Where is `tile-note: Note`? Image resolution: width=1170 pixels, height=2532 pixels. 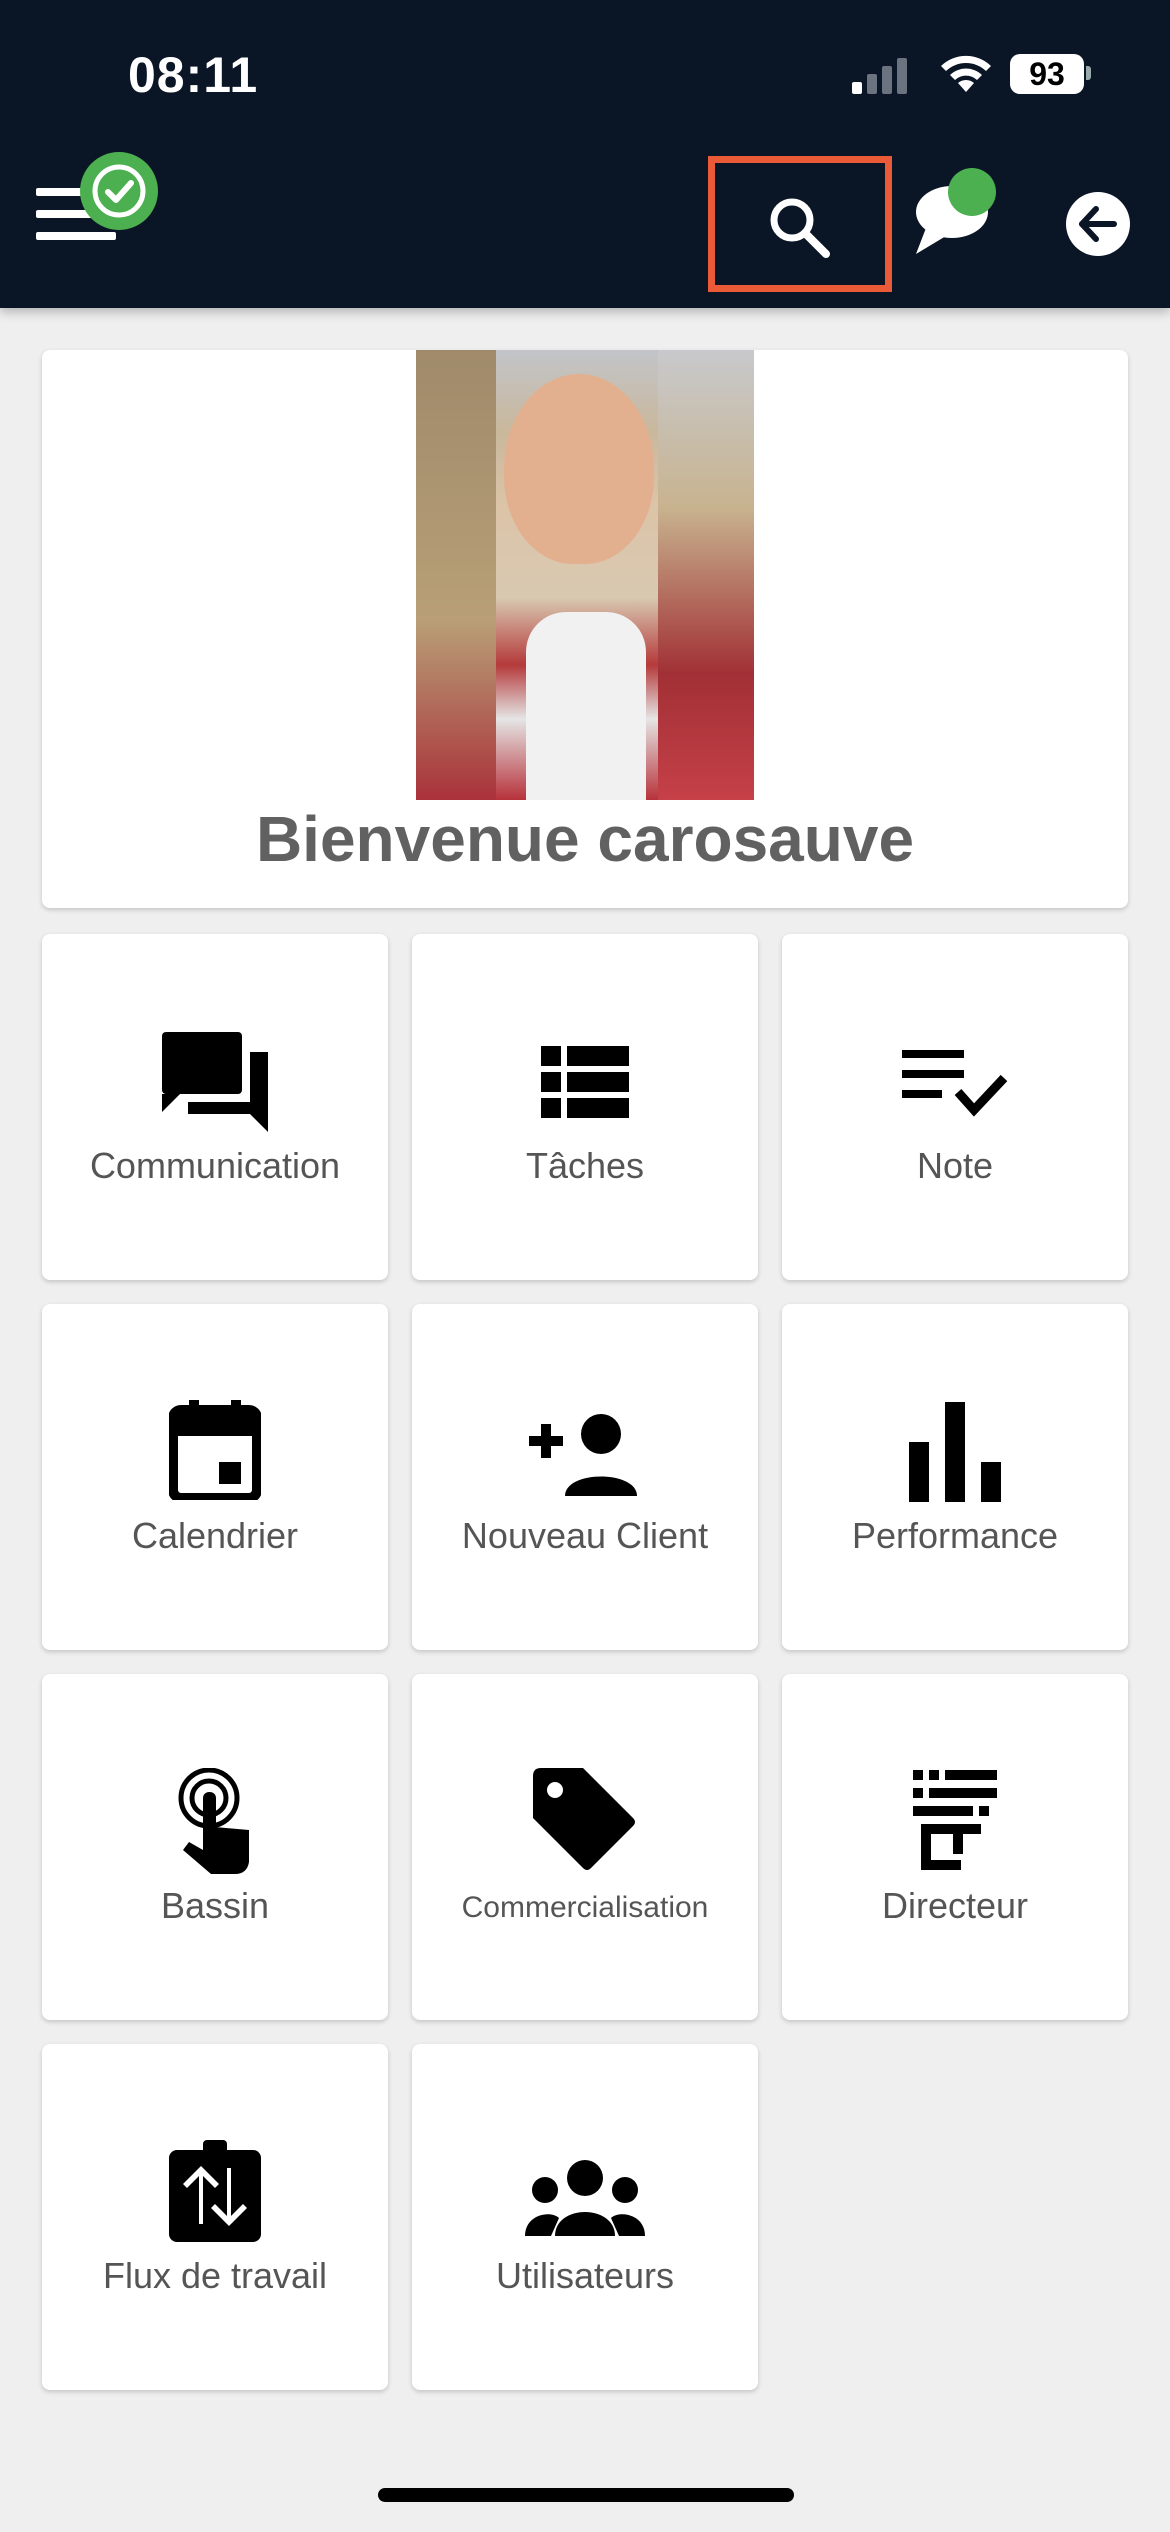
tile-note: Note is located at coordinates (955, 1107).